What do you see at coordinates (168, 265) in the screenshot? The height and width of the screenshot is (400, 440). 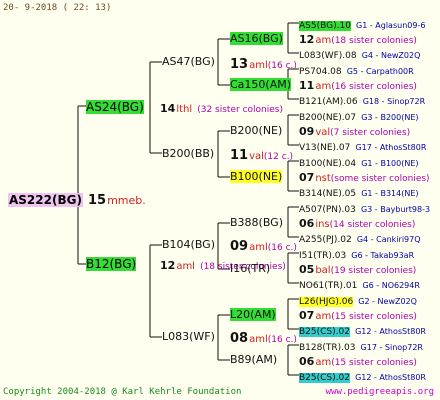 I see `gen1-dam-num: 12` at bounding box center [168, 265].